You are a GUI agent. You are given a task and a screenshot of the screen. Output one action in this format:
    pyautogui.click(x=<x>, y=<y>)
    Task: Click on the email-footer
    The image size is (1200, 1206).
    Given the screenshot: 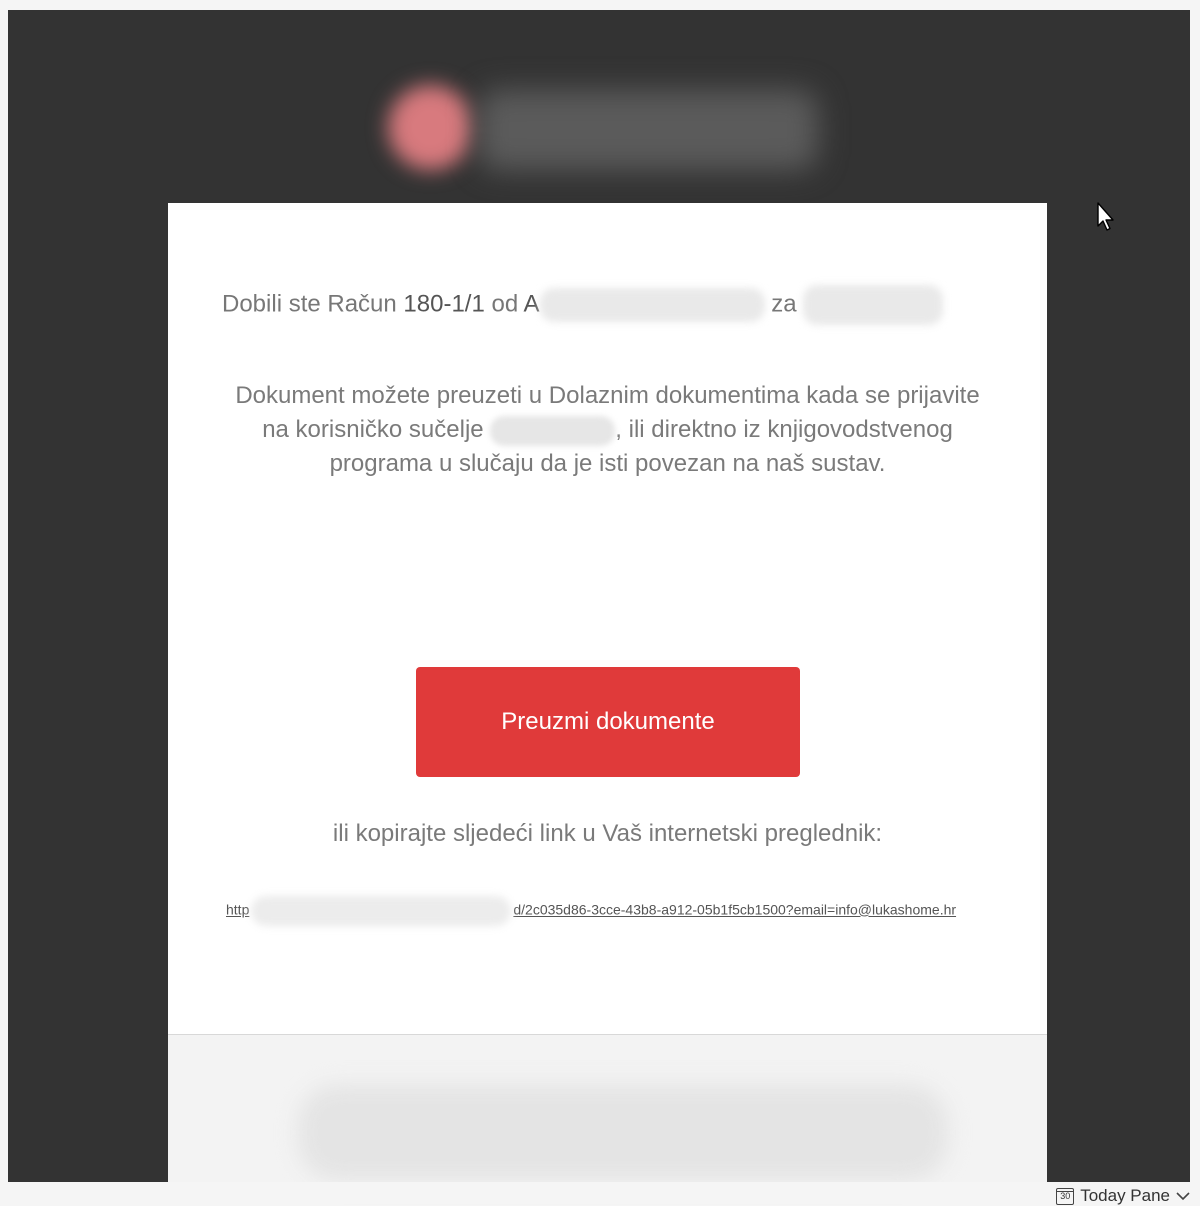 What is the action you would take?
    pyautogui.click(x=607, y=1113)
    